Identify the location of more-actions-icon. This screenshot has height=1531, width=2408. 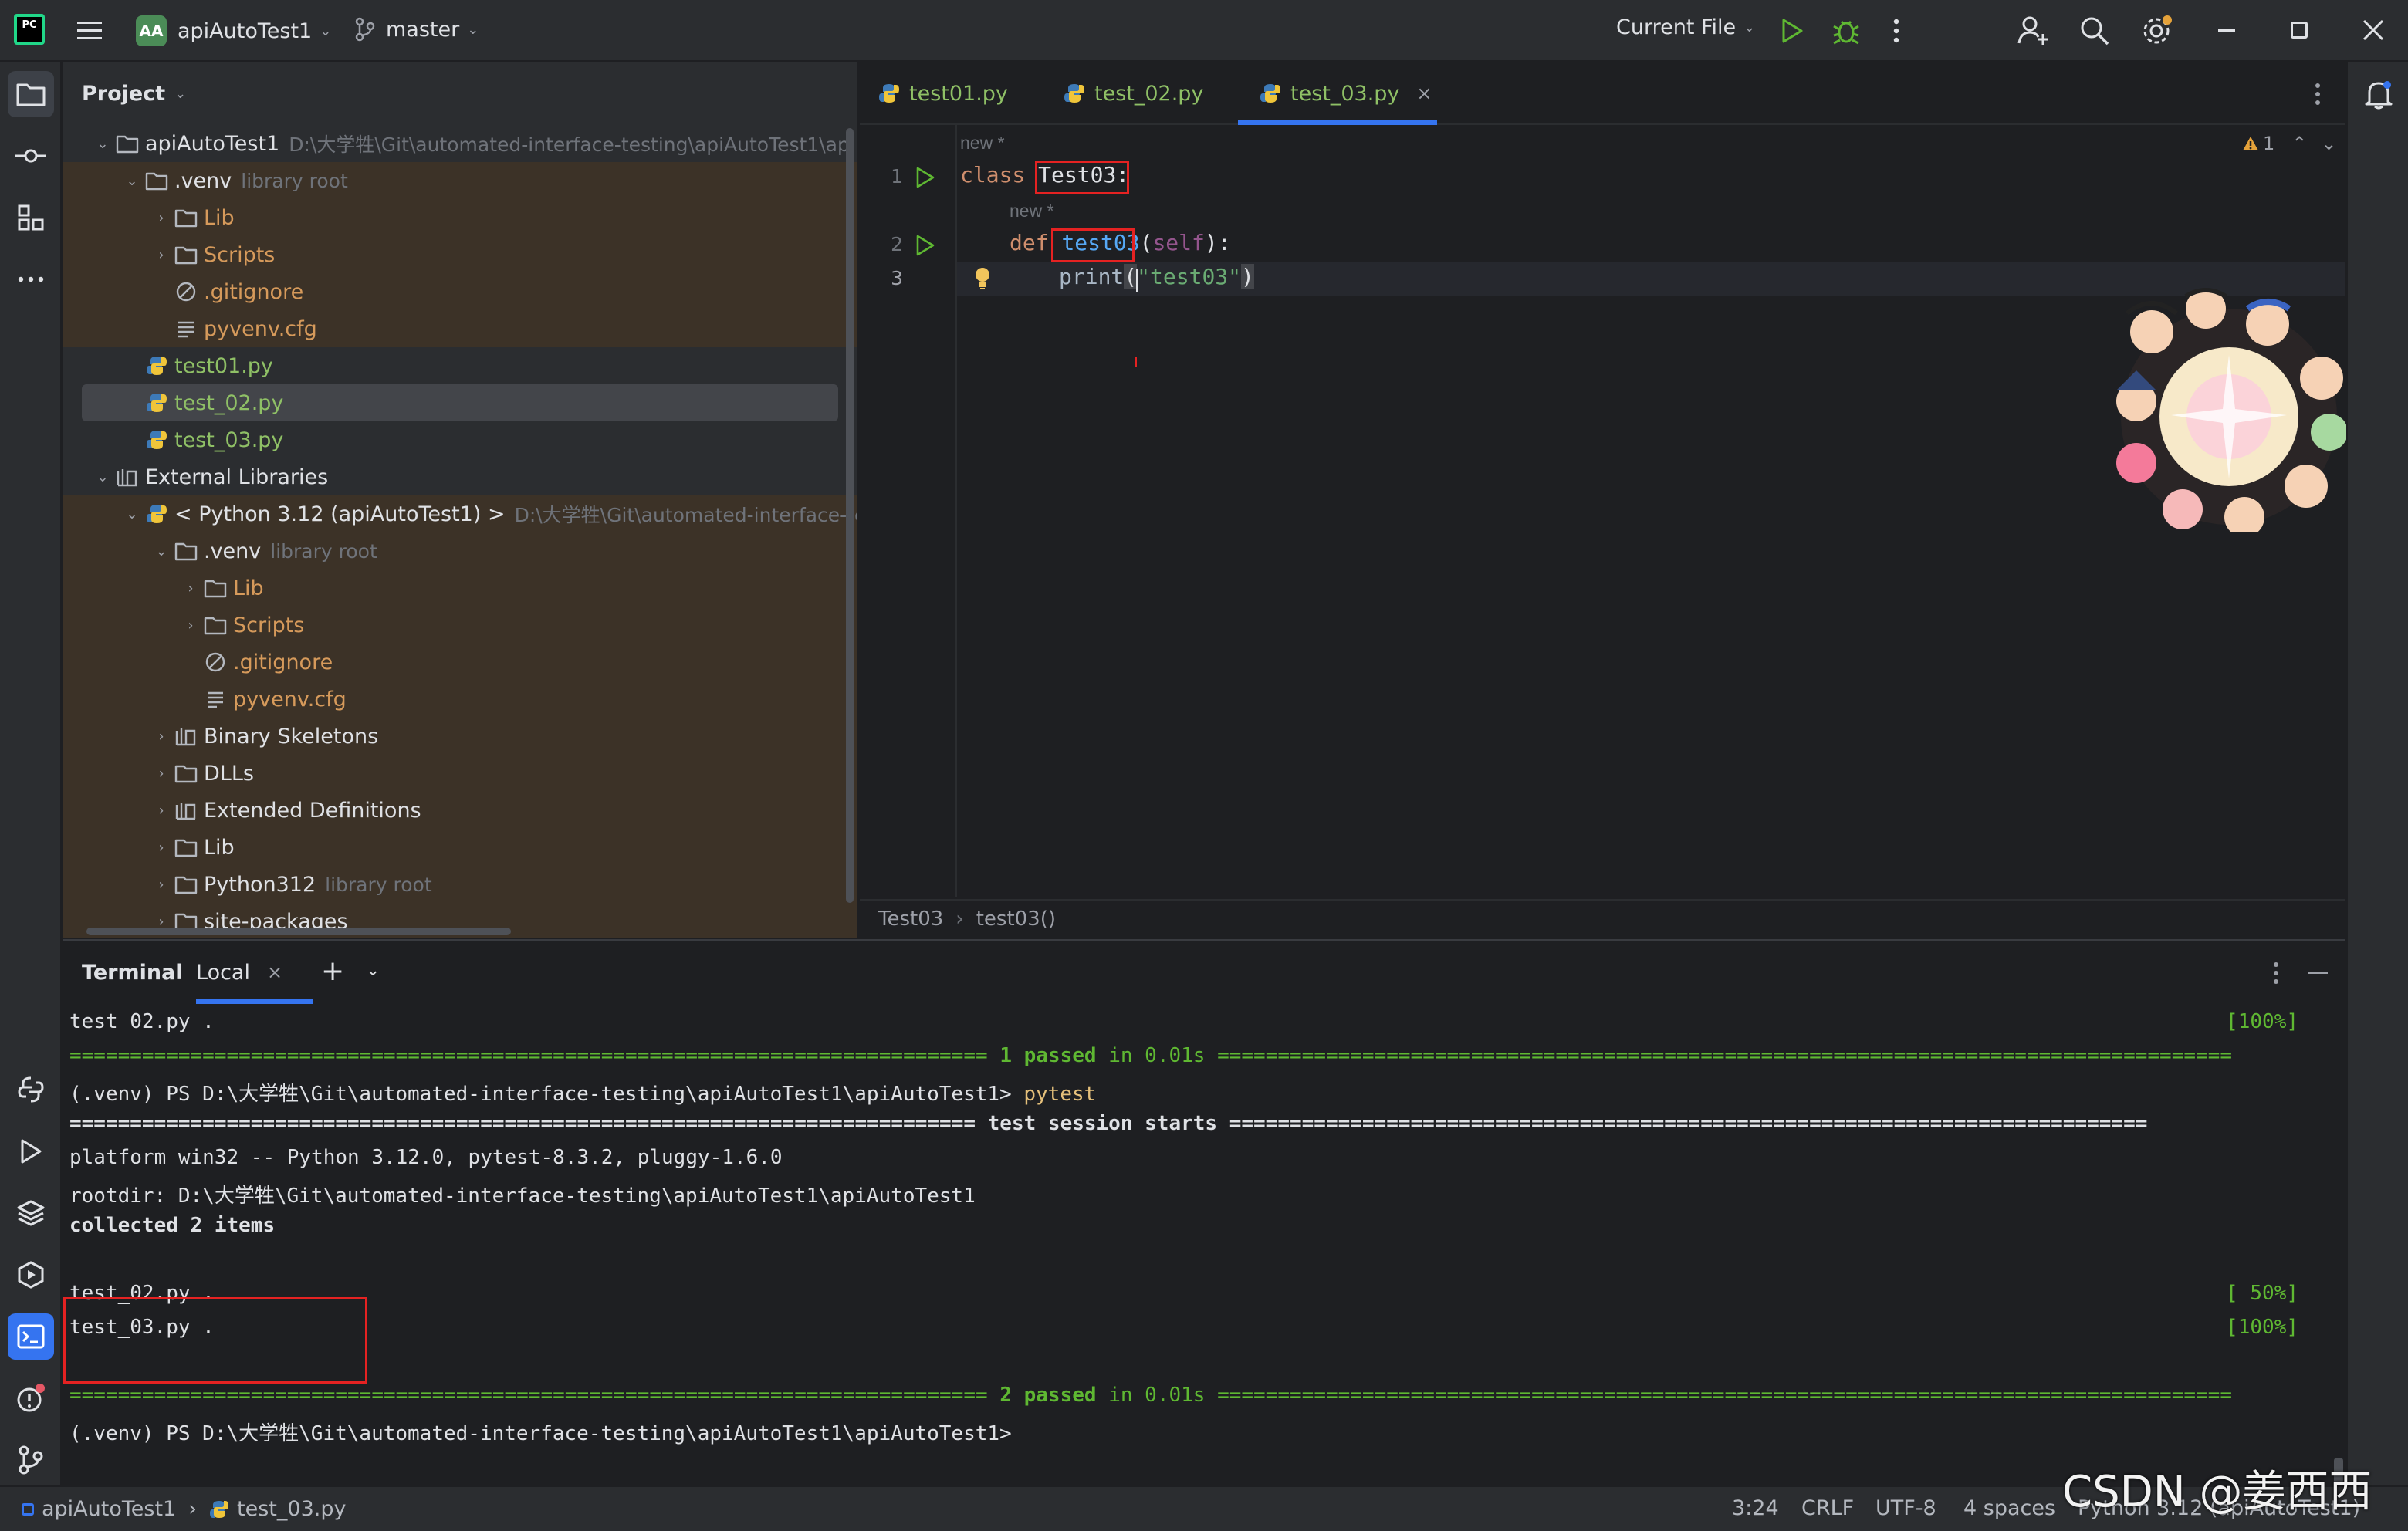
(1896, 31).